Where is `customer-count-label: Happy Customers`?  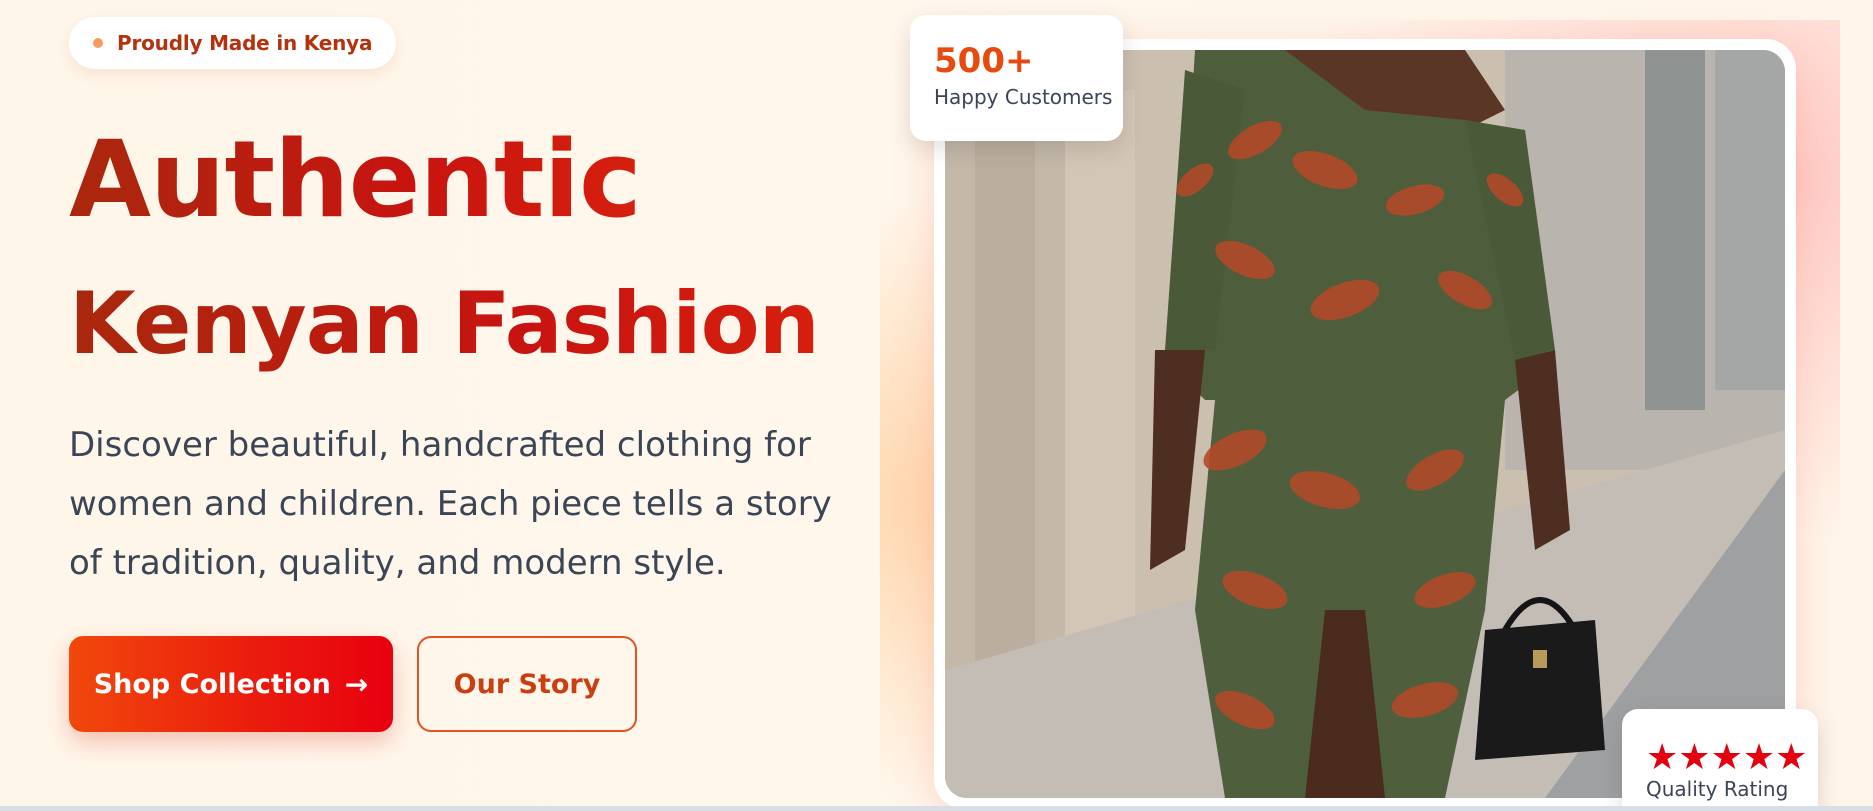 customer-count-label: Happy Customers is located at coordinates (1023, 97).